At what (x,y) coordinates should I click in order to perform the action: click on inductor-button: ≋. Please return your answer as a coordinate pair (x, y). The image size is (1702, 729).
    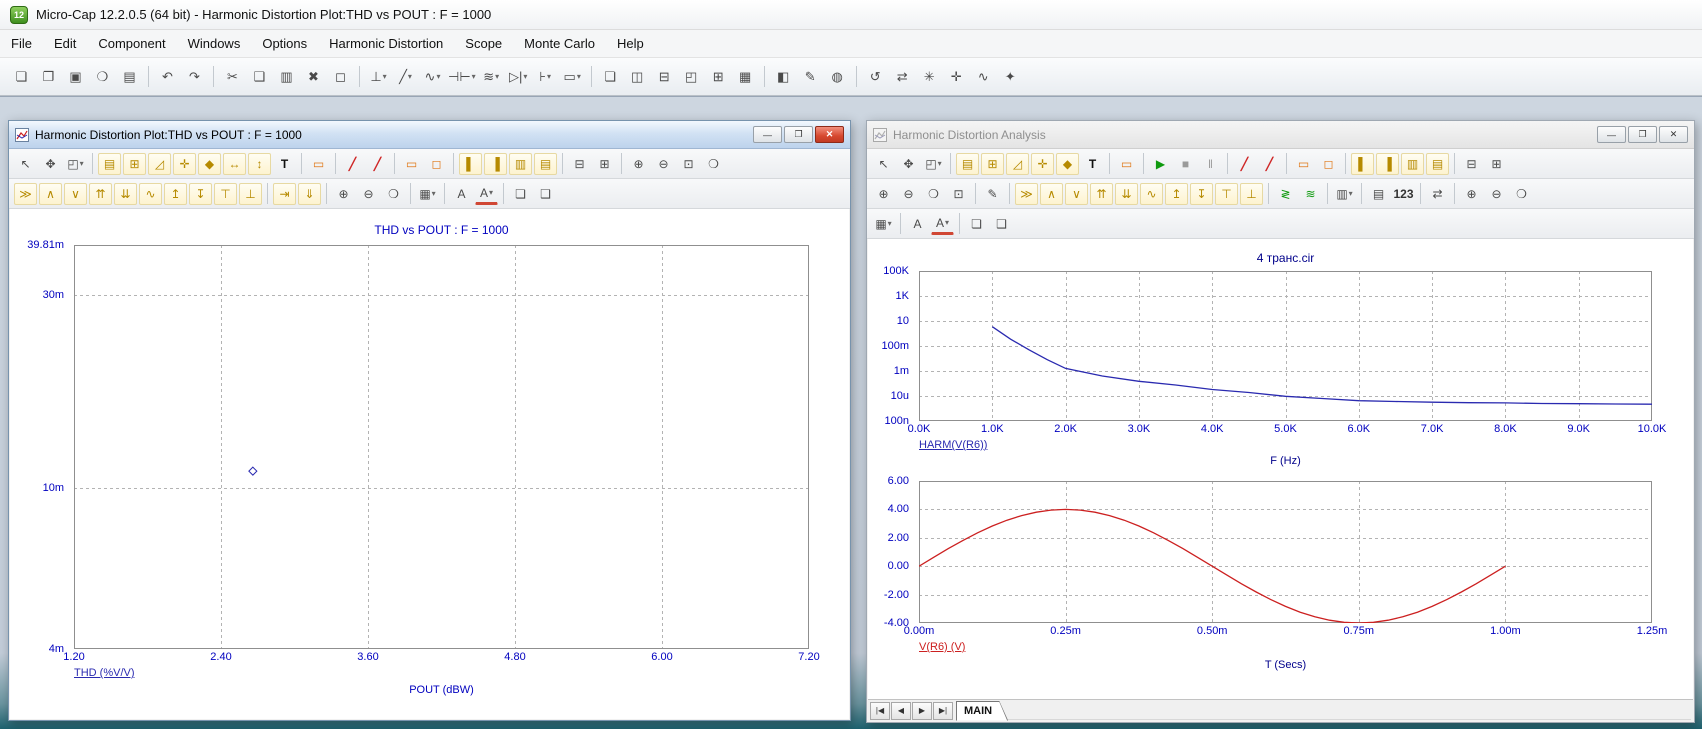
    Looking at the image, I should click on (491, 77).